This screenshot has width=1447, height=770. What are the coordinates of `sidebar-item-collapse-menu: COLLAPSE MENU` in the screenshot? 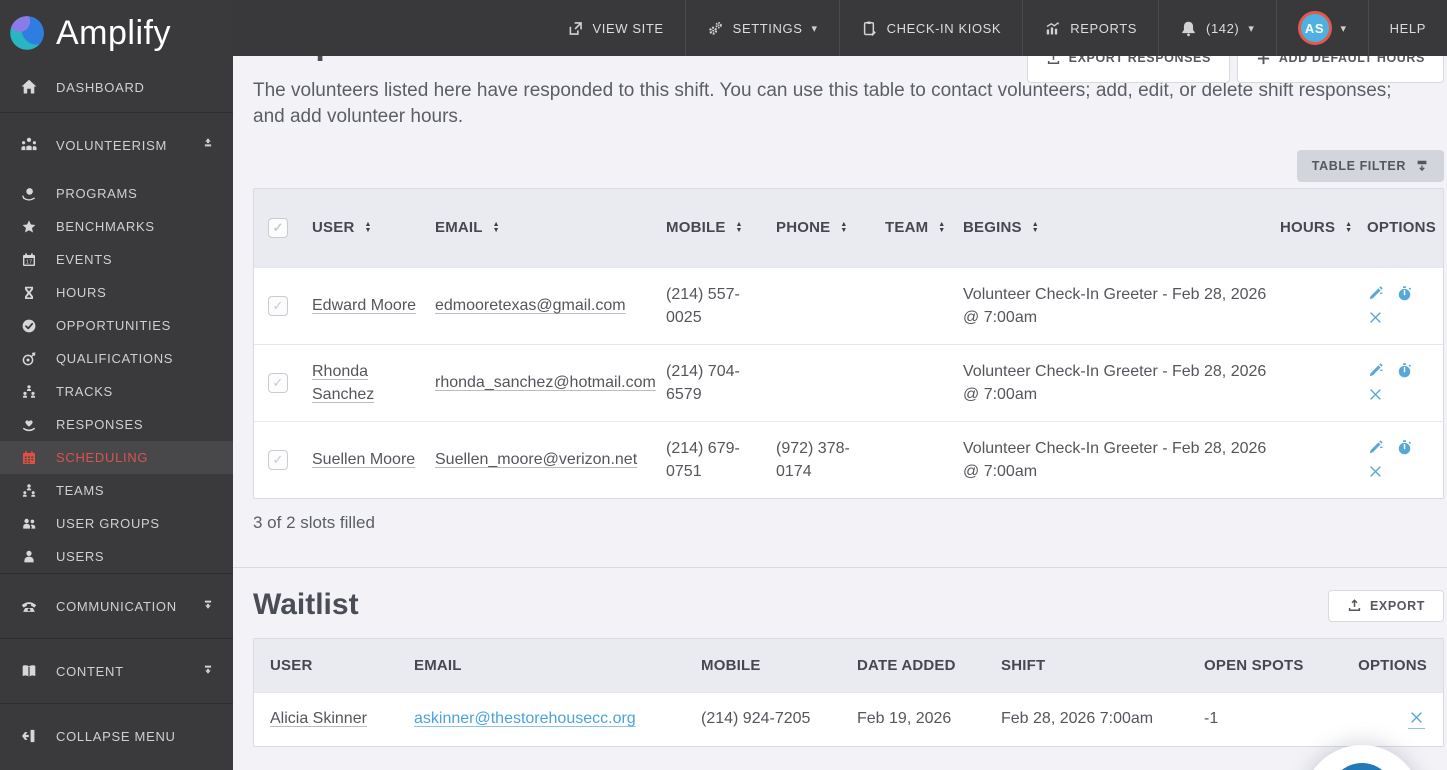 It's located at (116, 736).